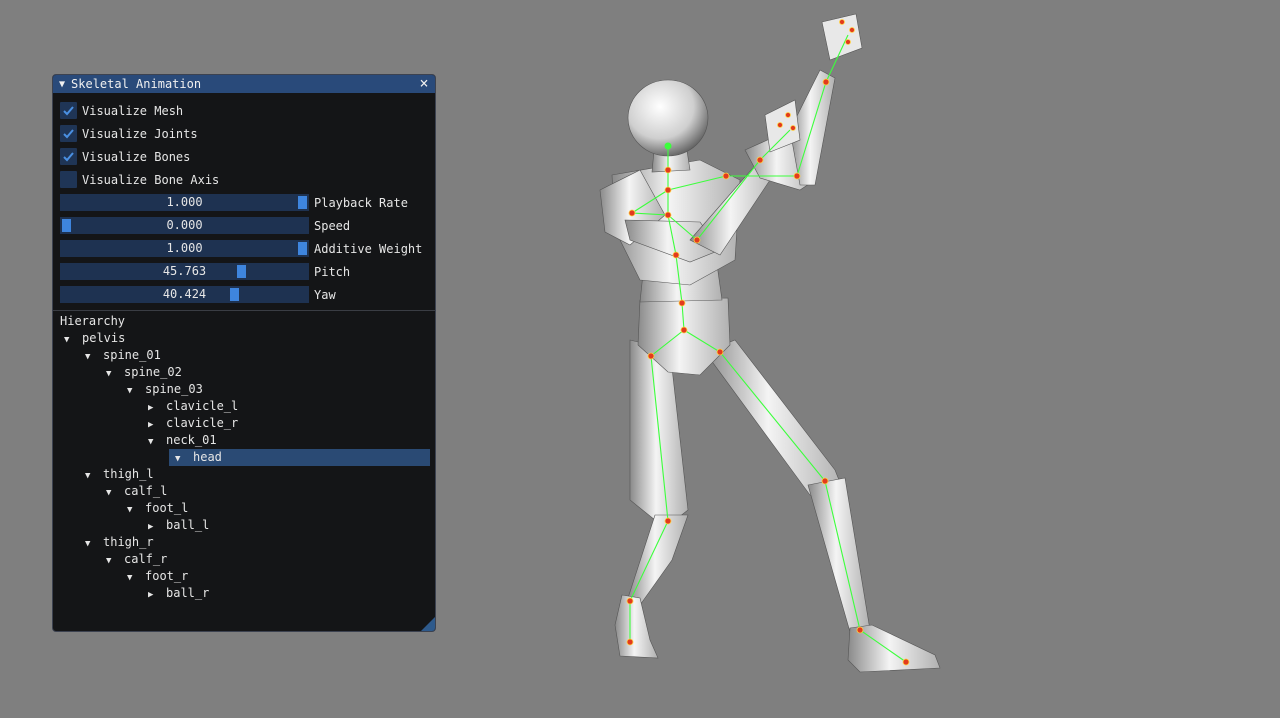 This screenshot has width=1280, height=718. I want to click on resize-grip, so click(428, 624).